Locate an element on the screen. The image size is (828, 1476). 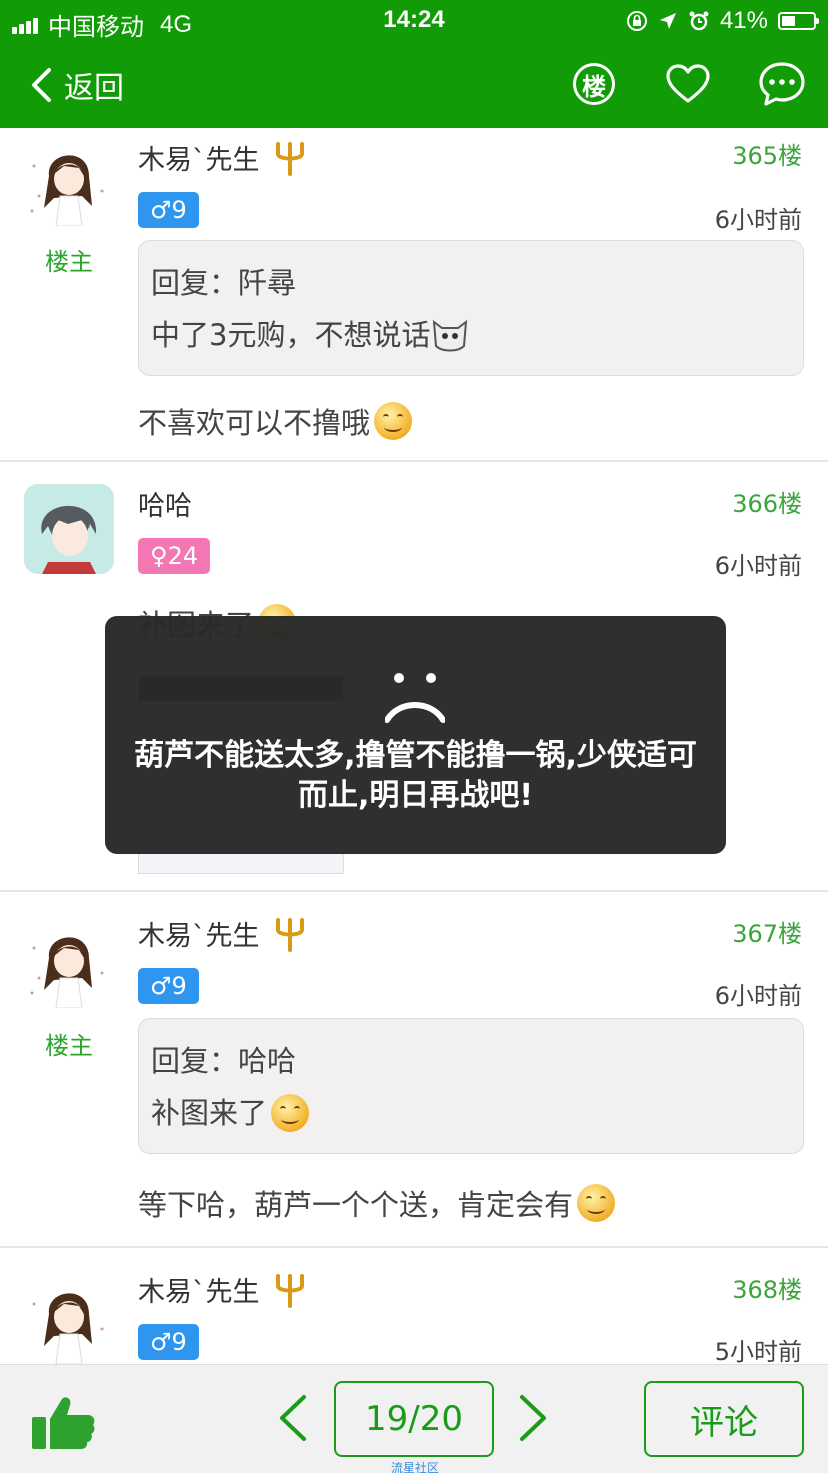
battery-icon is located at coordinates (798, 21).